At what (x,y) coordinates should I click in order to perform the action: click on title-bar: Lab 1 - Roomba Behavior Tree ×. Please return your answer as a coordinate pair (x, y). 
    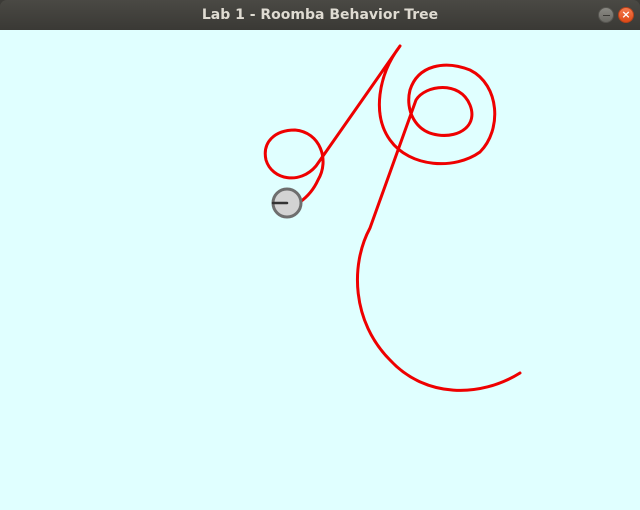
    Looking at the image, I should click on (320, 15).